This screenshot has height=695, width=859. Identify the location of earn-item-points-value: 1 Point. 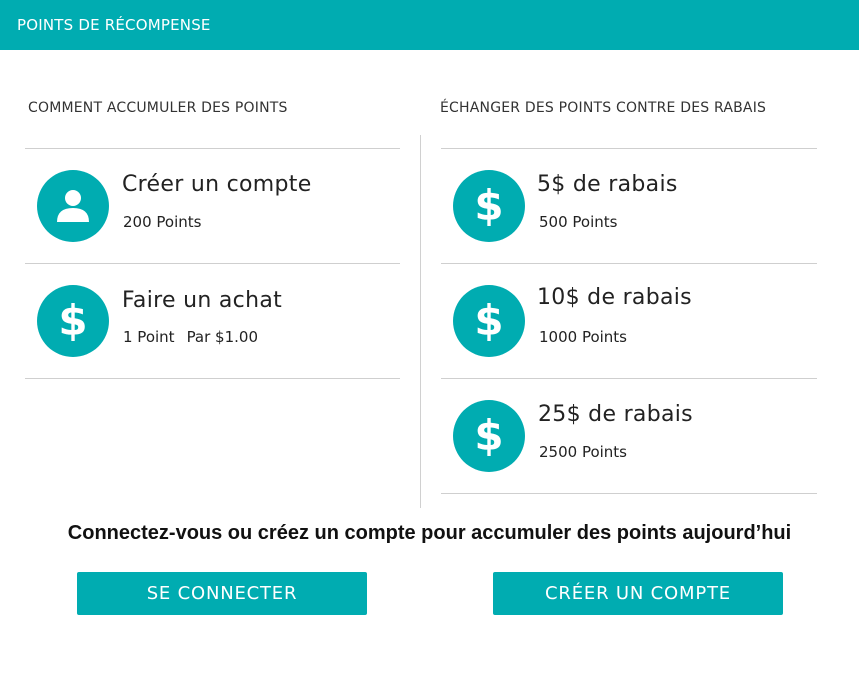
(149, 337).